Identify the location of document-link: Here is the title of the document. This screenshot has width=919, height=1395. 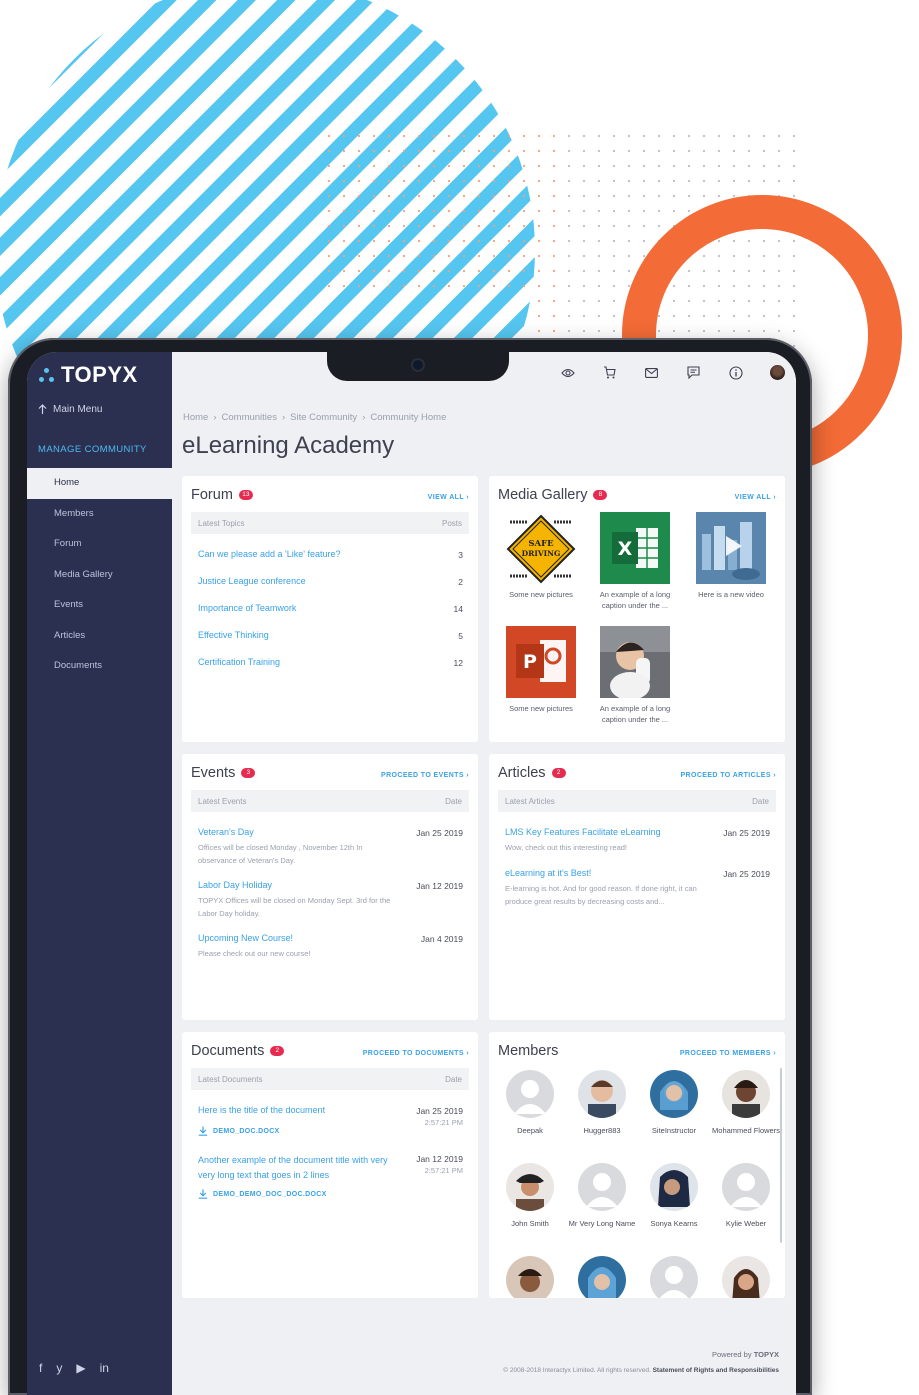
(298, 1110).